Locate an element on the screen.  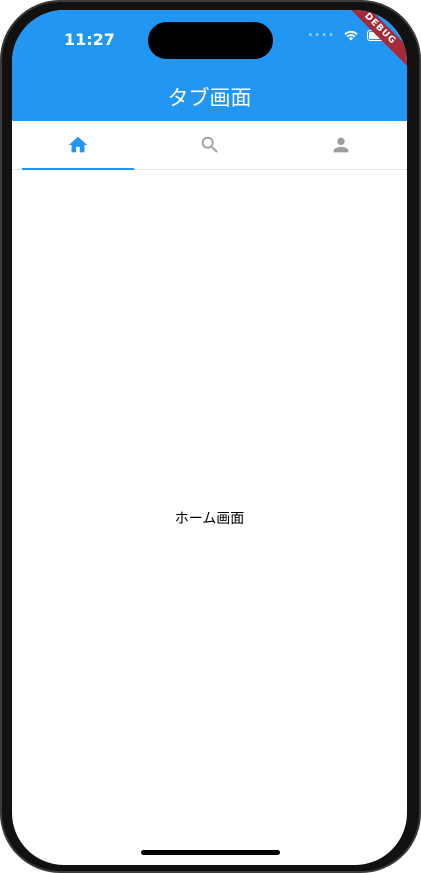
page-title: タブ画面 is located at coordinates (209, 98).